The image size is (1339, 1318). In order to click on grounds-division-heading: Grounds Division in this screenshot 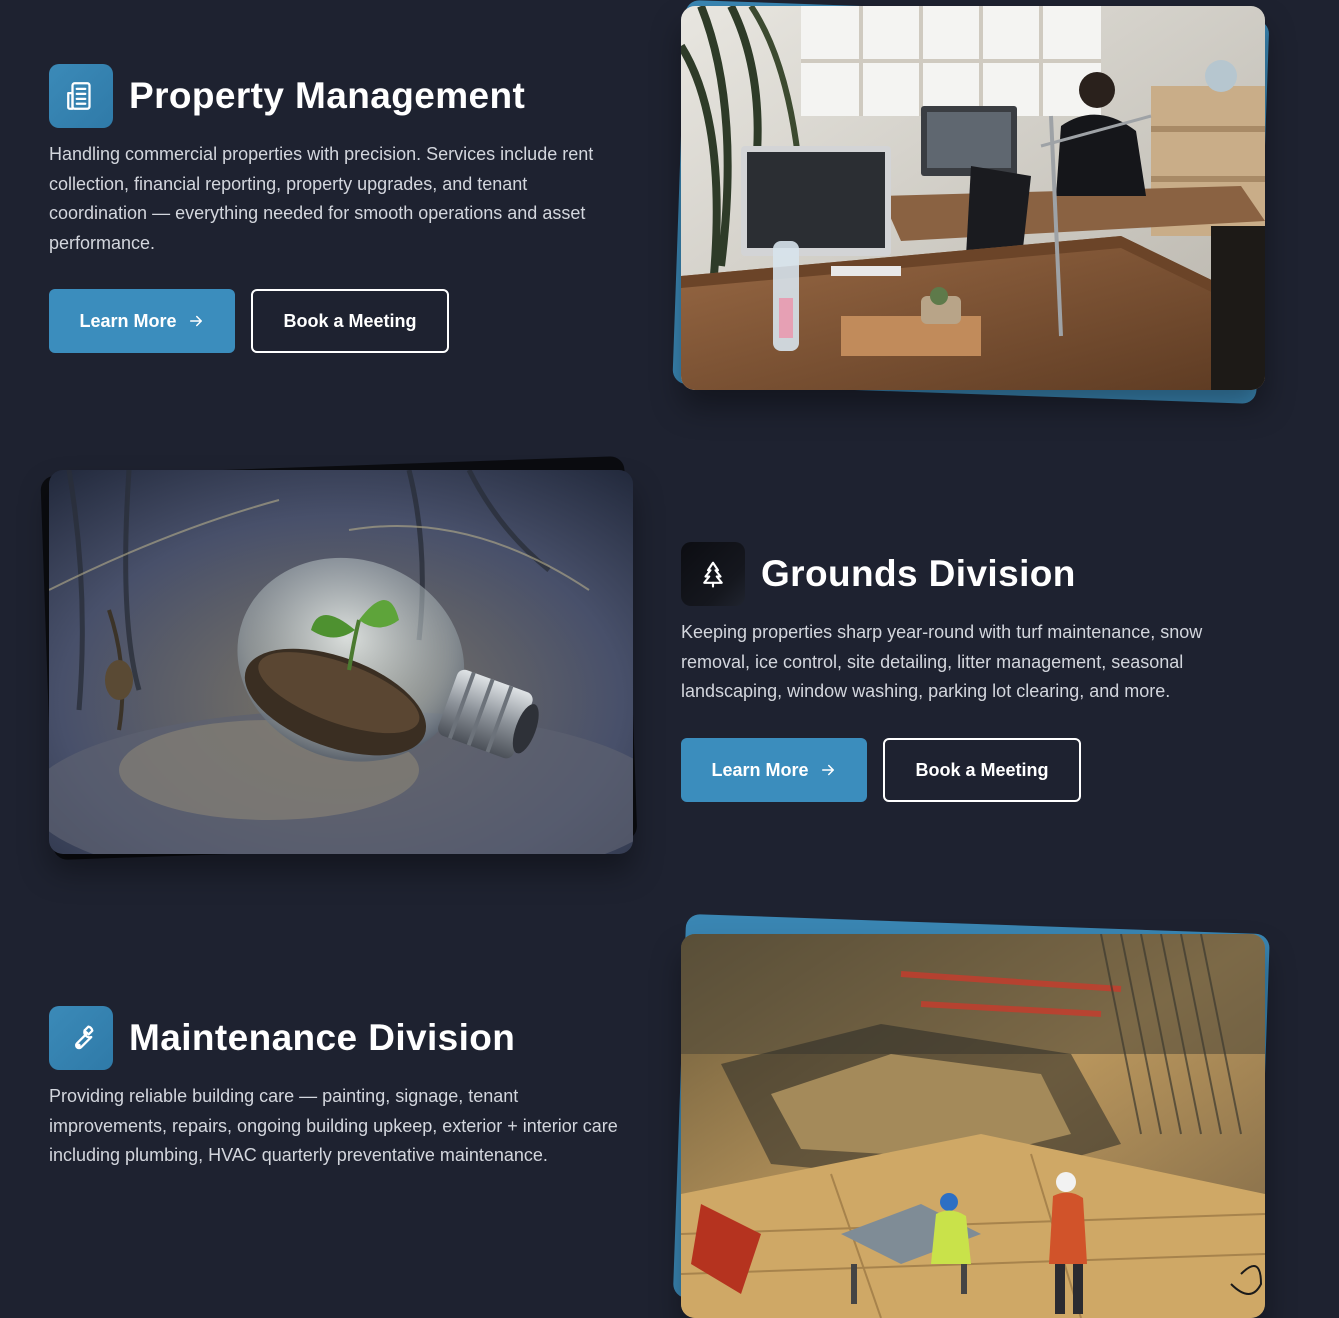, I will do `click(878, 573)`.